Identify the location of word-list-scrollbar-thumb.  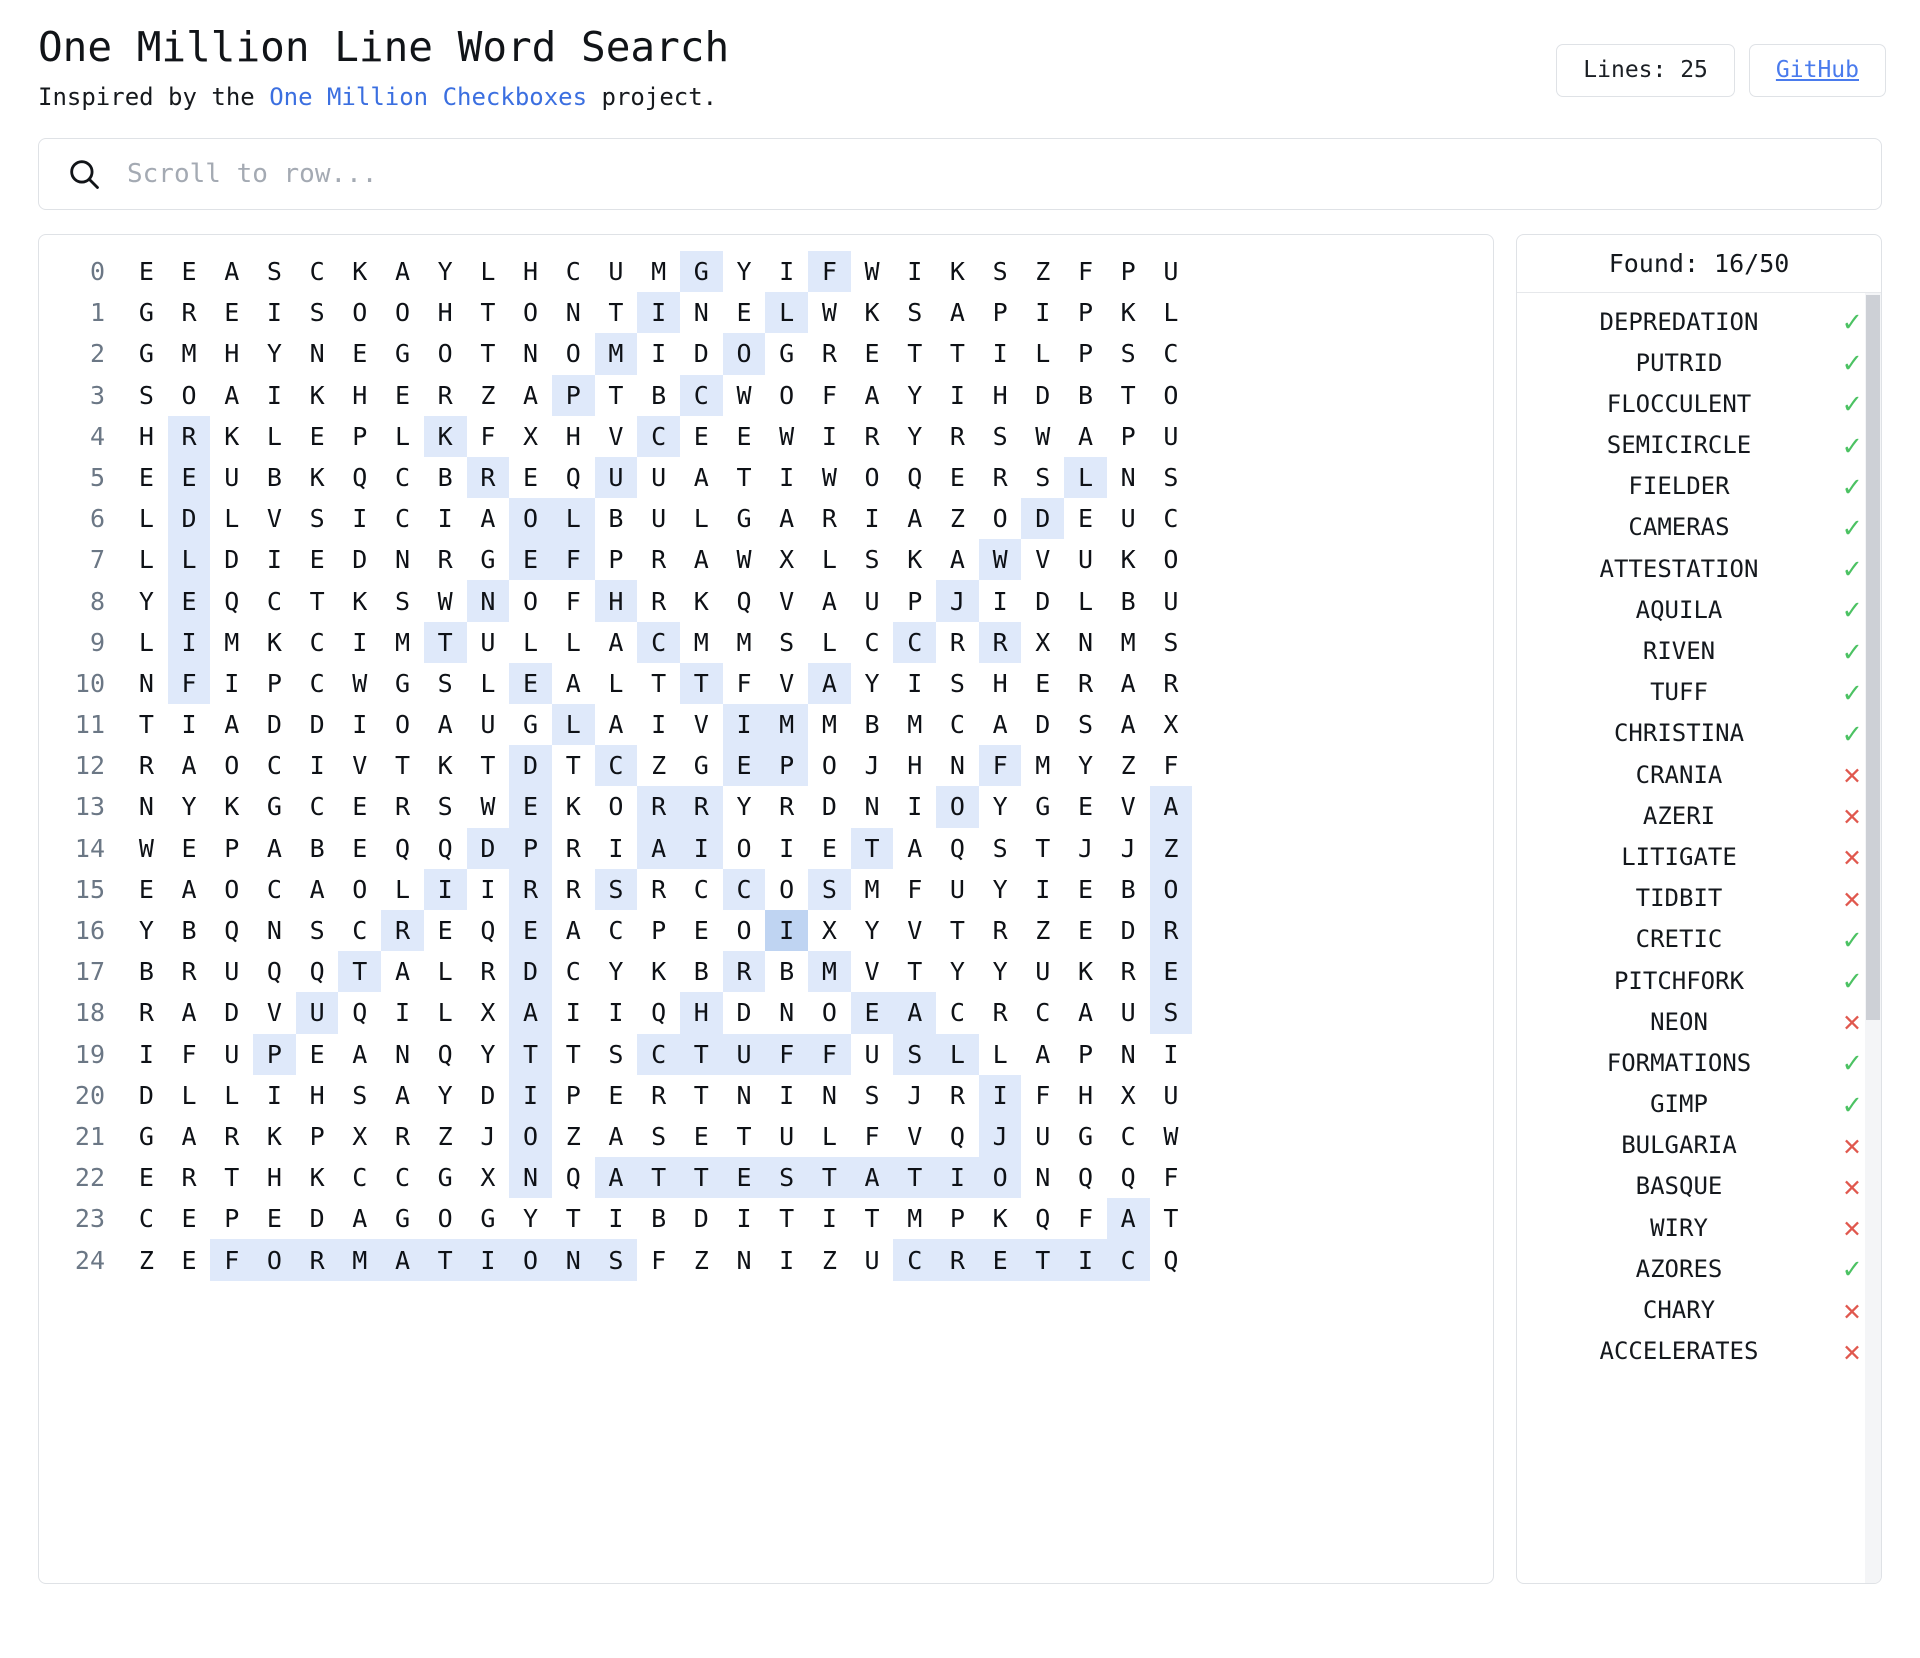
(1873, 657).